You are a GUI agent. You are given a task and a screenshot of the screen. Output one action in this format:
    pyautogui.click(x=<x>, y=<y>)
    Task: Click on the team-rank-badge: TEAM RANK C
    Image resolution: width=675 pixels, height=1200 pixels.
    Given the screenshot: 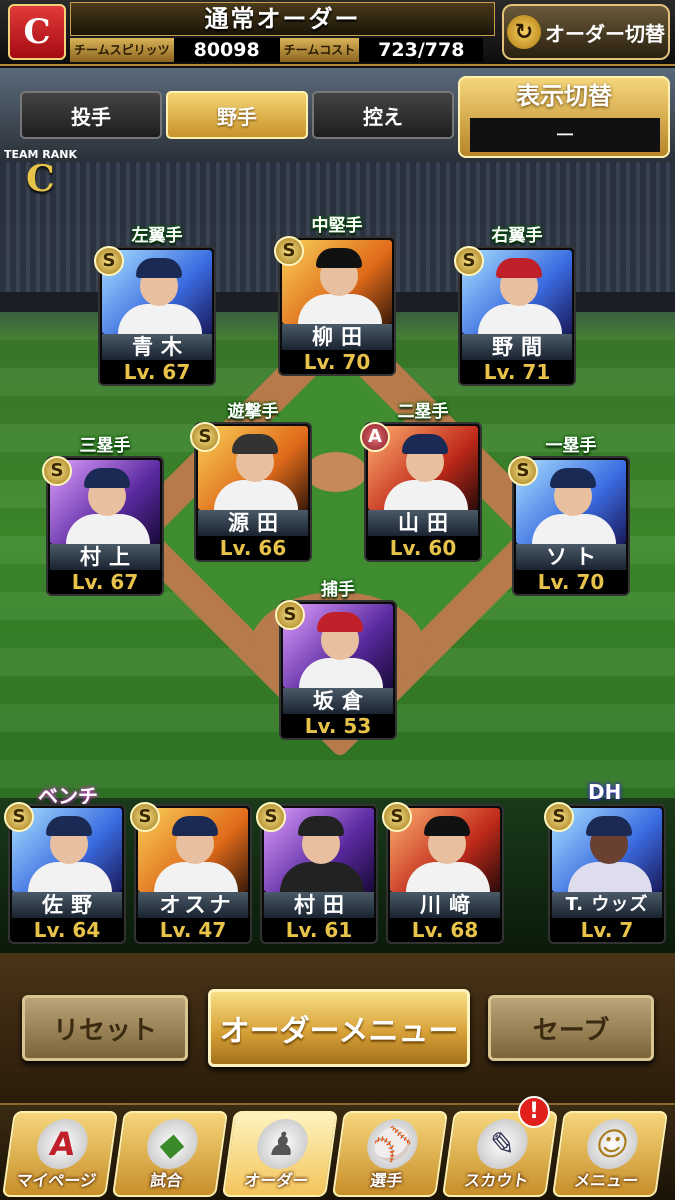 What is the action you would take?
    pyautogui.click(x=41, y=174)
    